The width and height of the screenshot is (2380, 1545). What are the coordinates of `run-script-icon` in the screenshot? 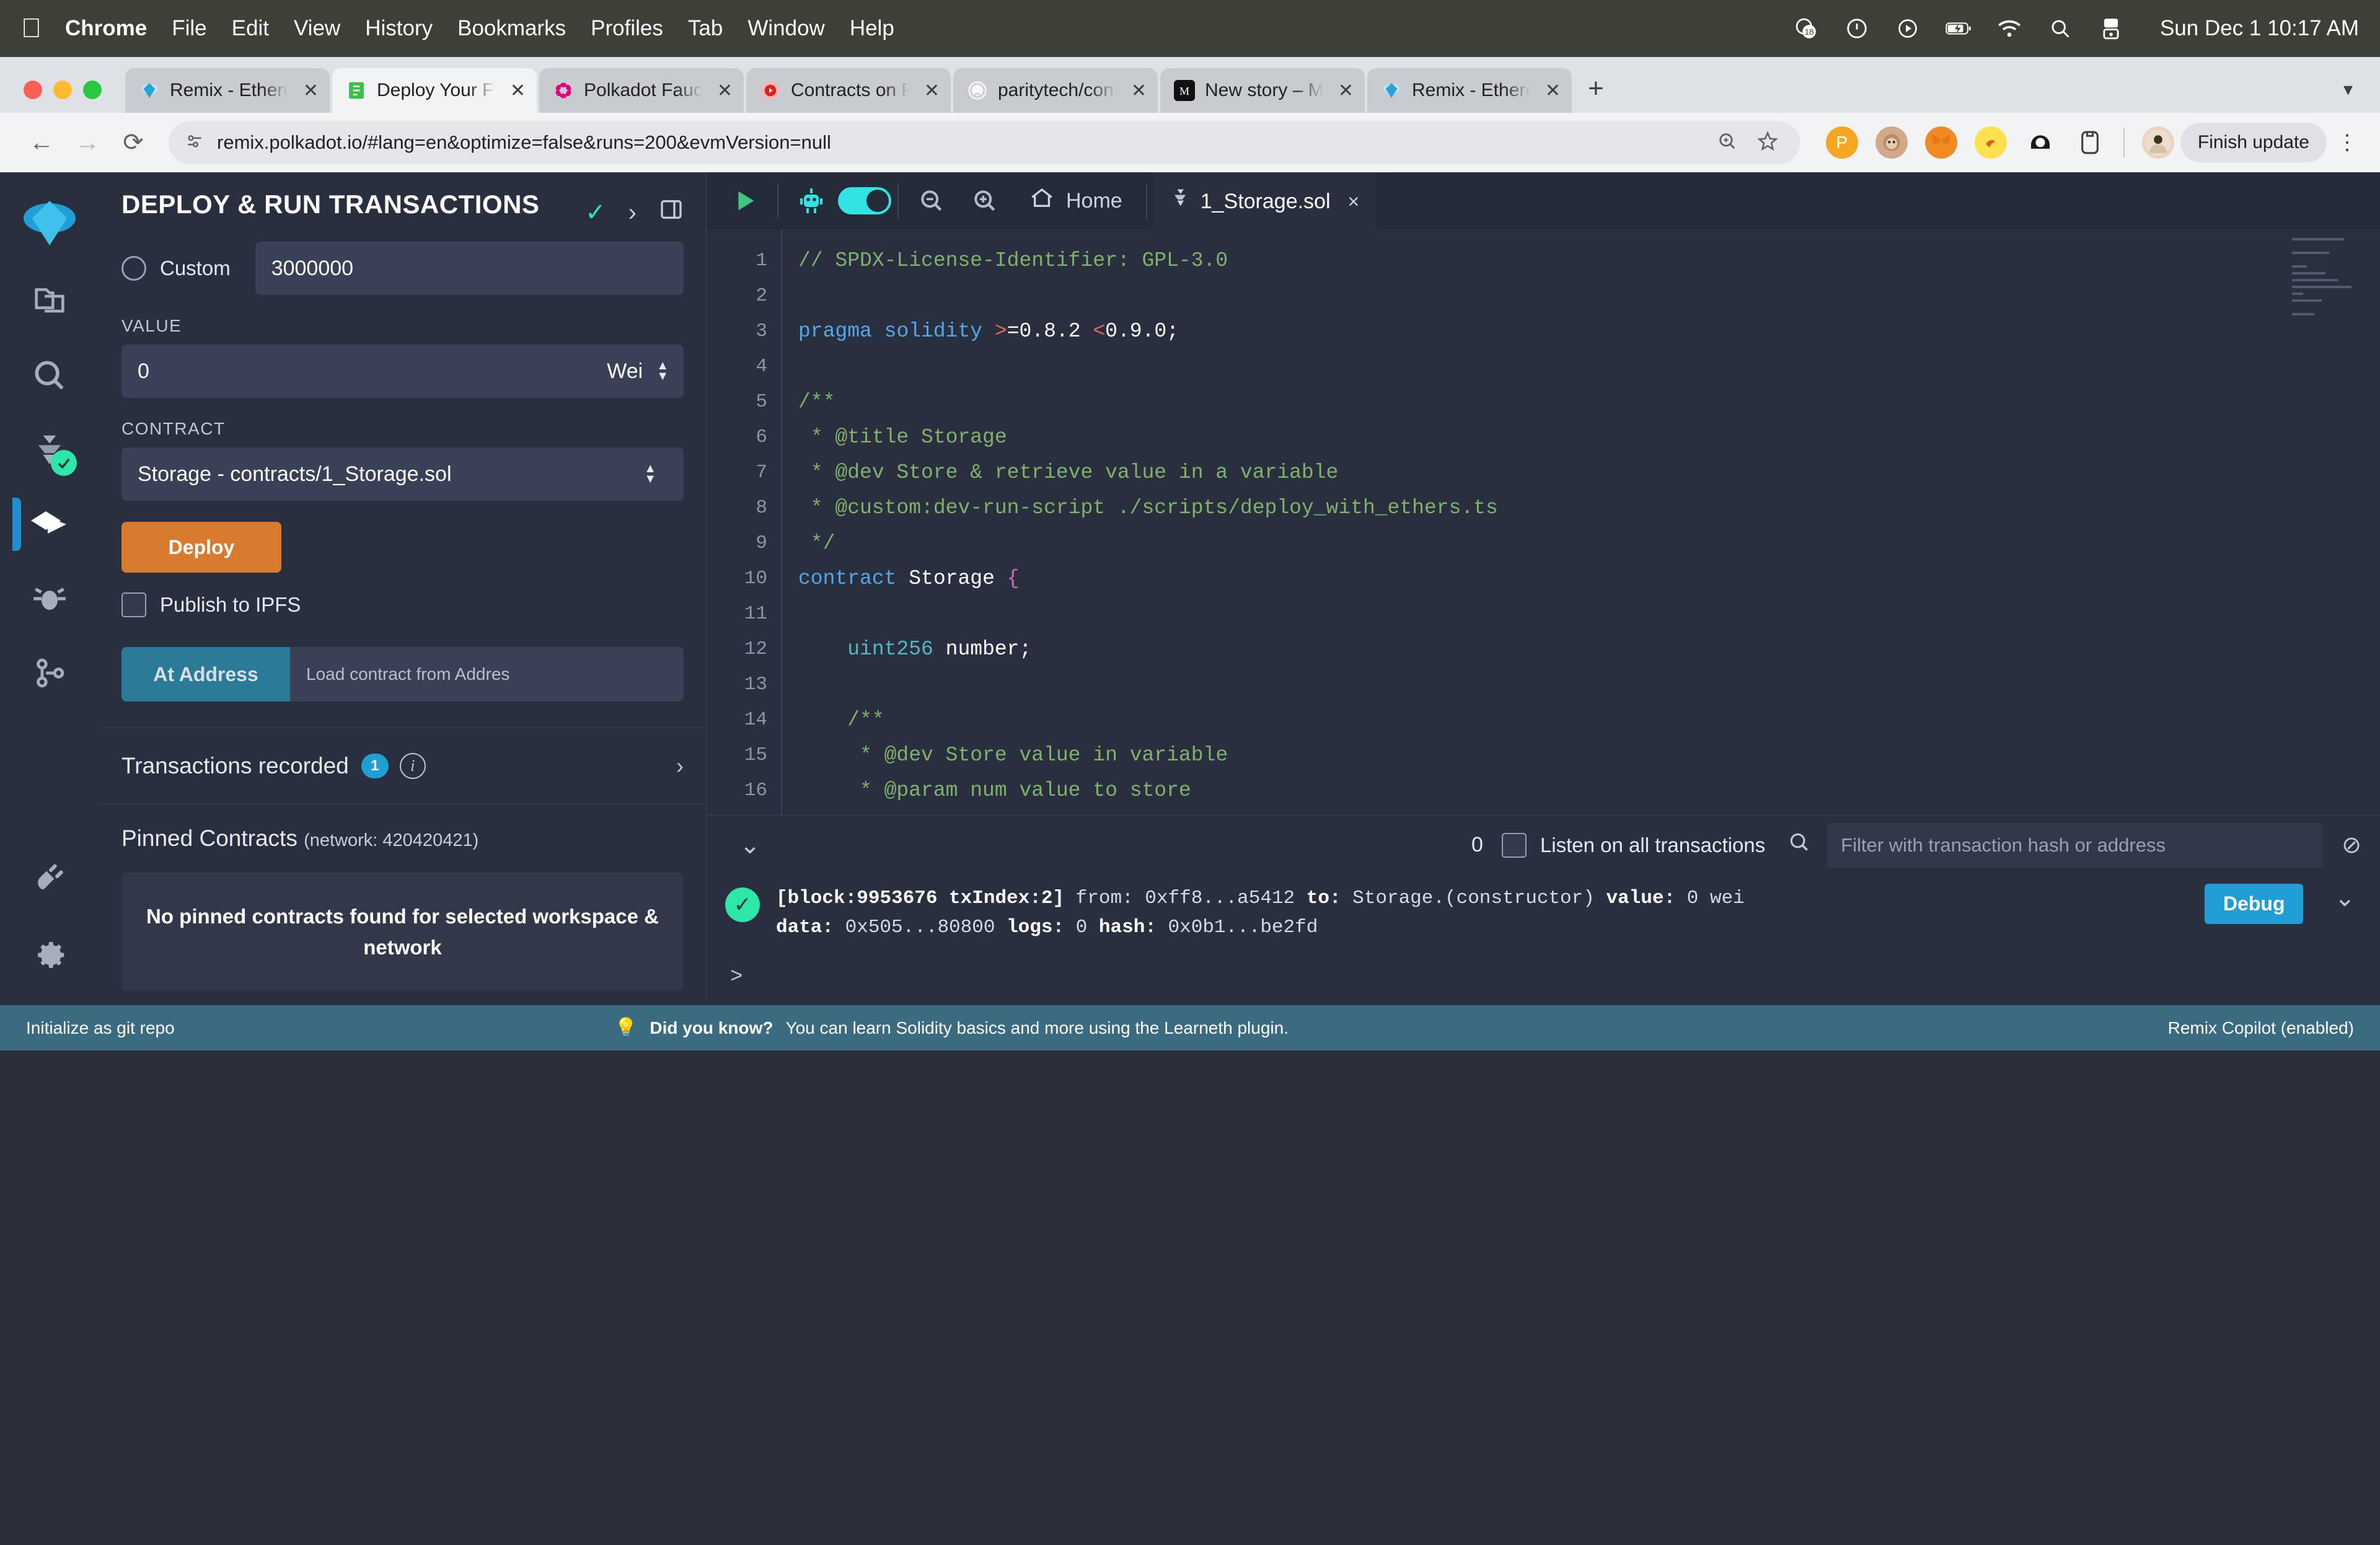 It's located at (744, 200).